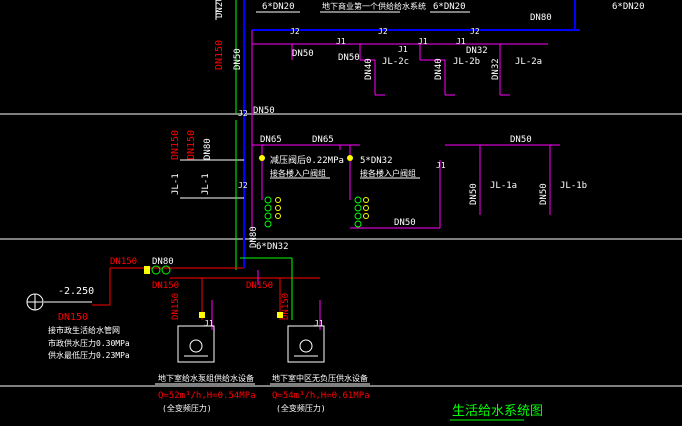  I want to click on inlet-valves, so click(157, 270).